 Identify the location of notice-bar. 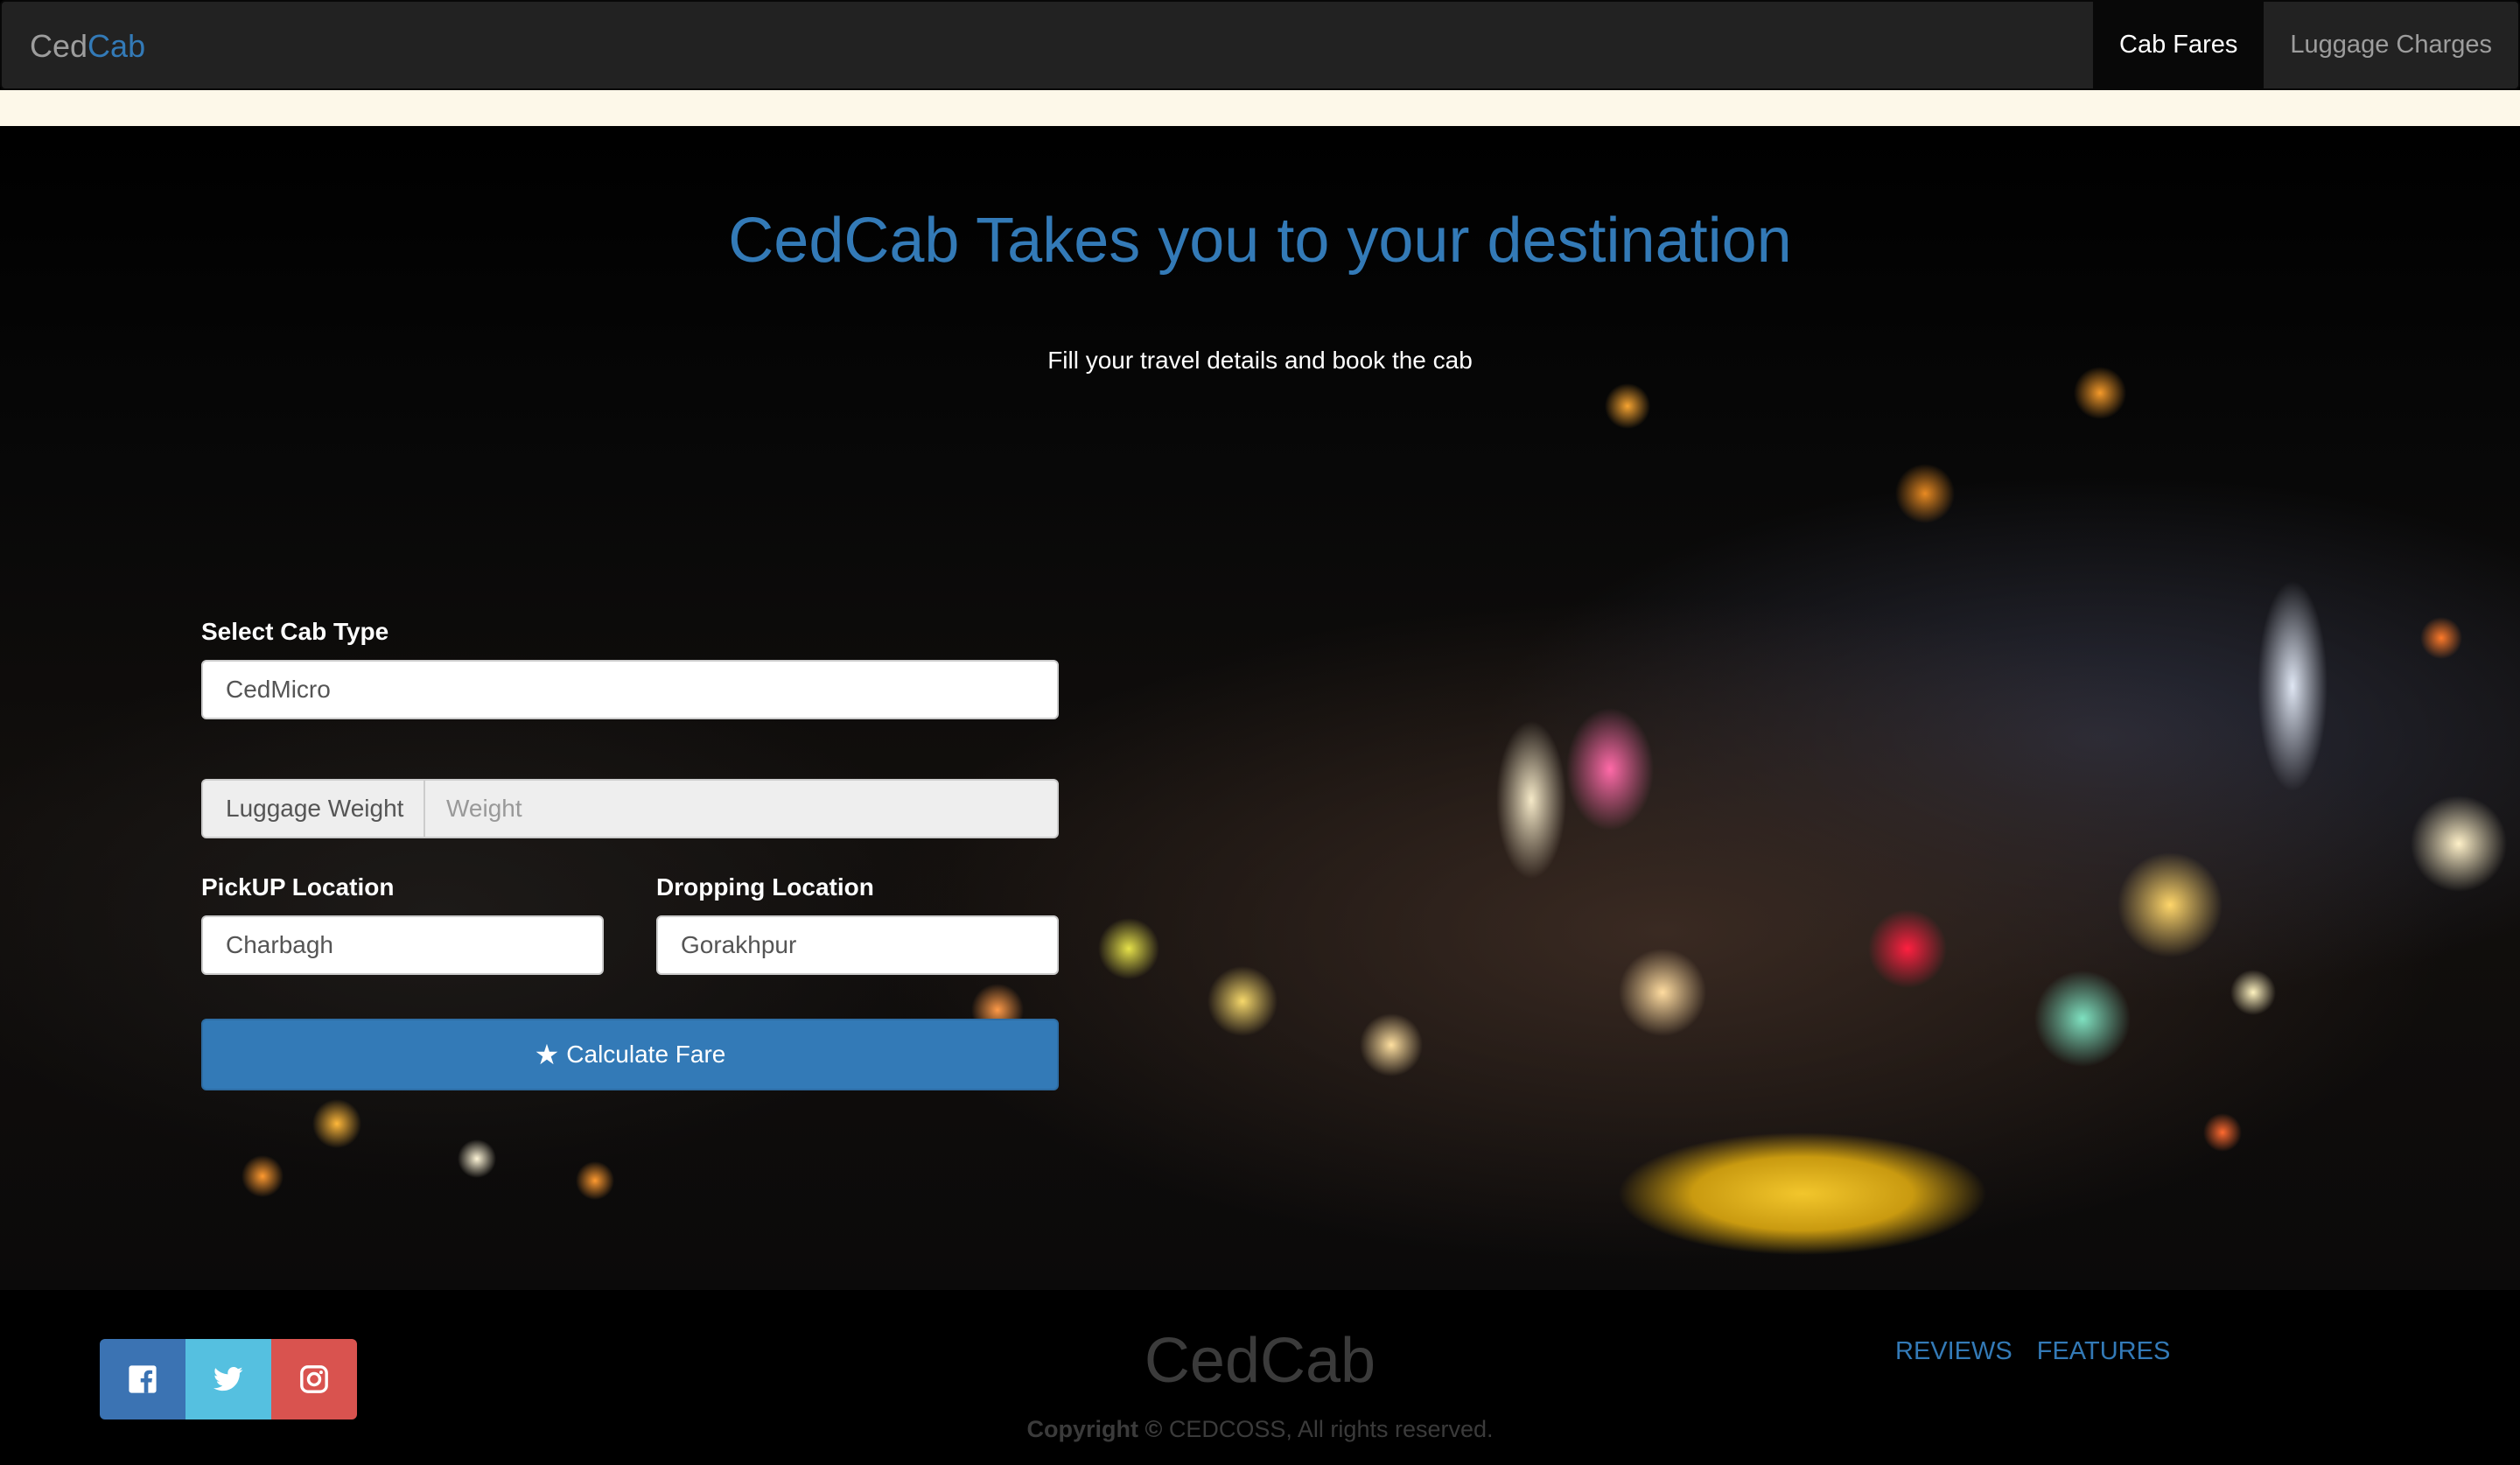
(1260, 108).